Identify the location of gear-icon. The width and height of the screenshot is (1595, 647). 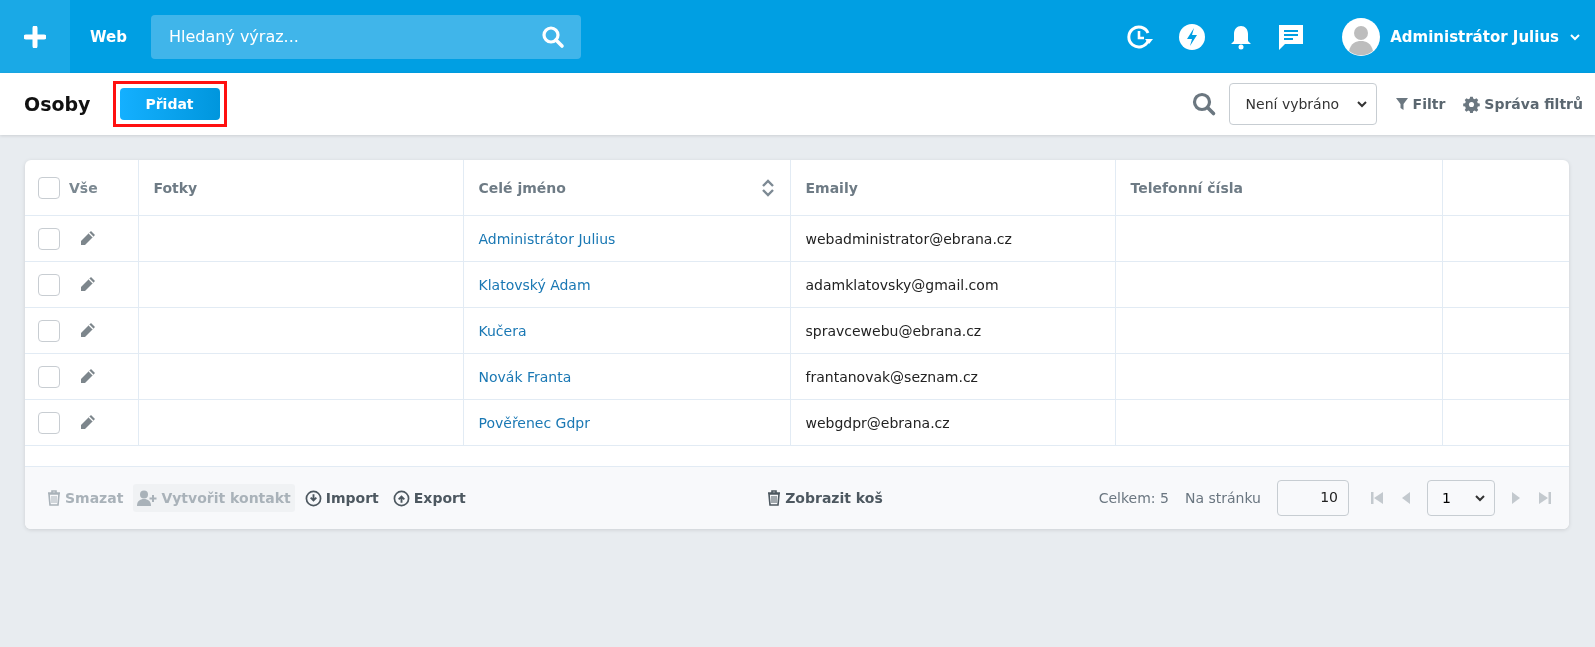
(1472, 104).